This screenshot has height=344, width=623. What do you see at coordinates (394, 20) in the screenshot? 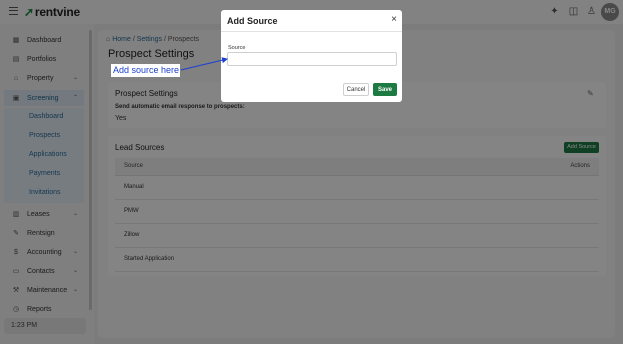
I see `close-icon: ×` at bounding box center [394, 20].